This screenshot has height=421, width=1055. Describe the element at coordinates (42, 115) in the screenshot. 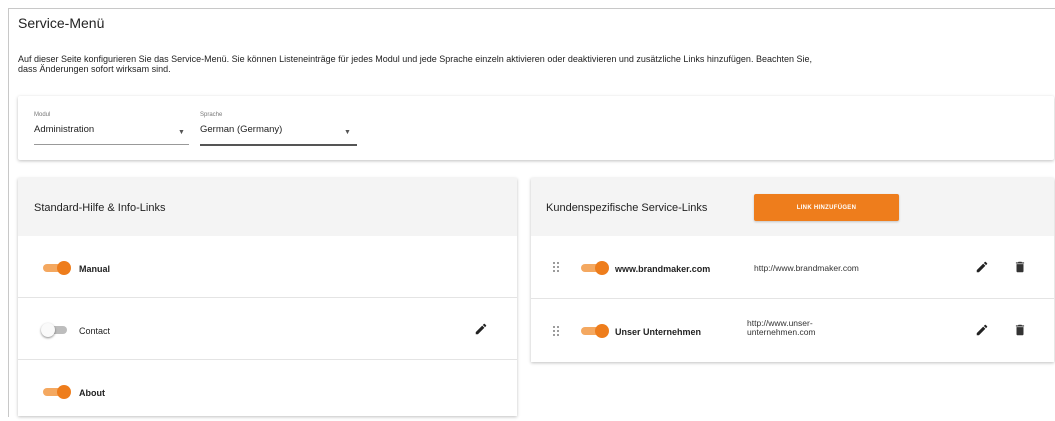

I see `module-select-label: Modul` at that location.